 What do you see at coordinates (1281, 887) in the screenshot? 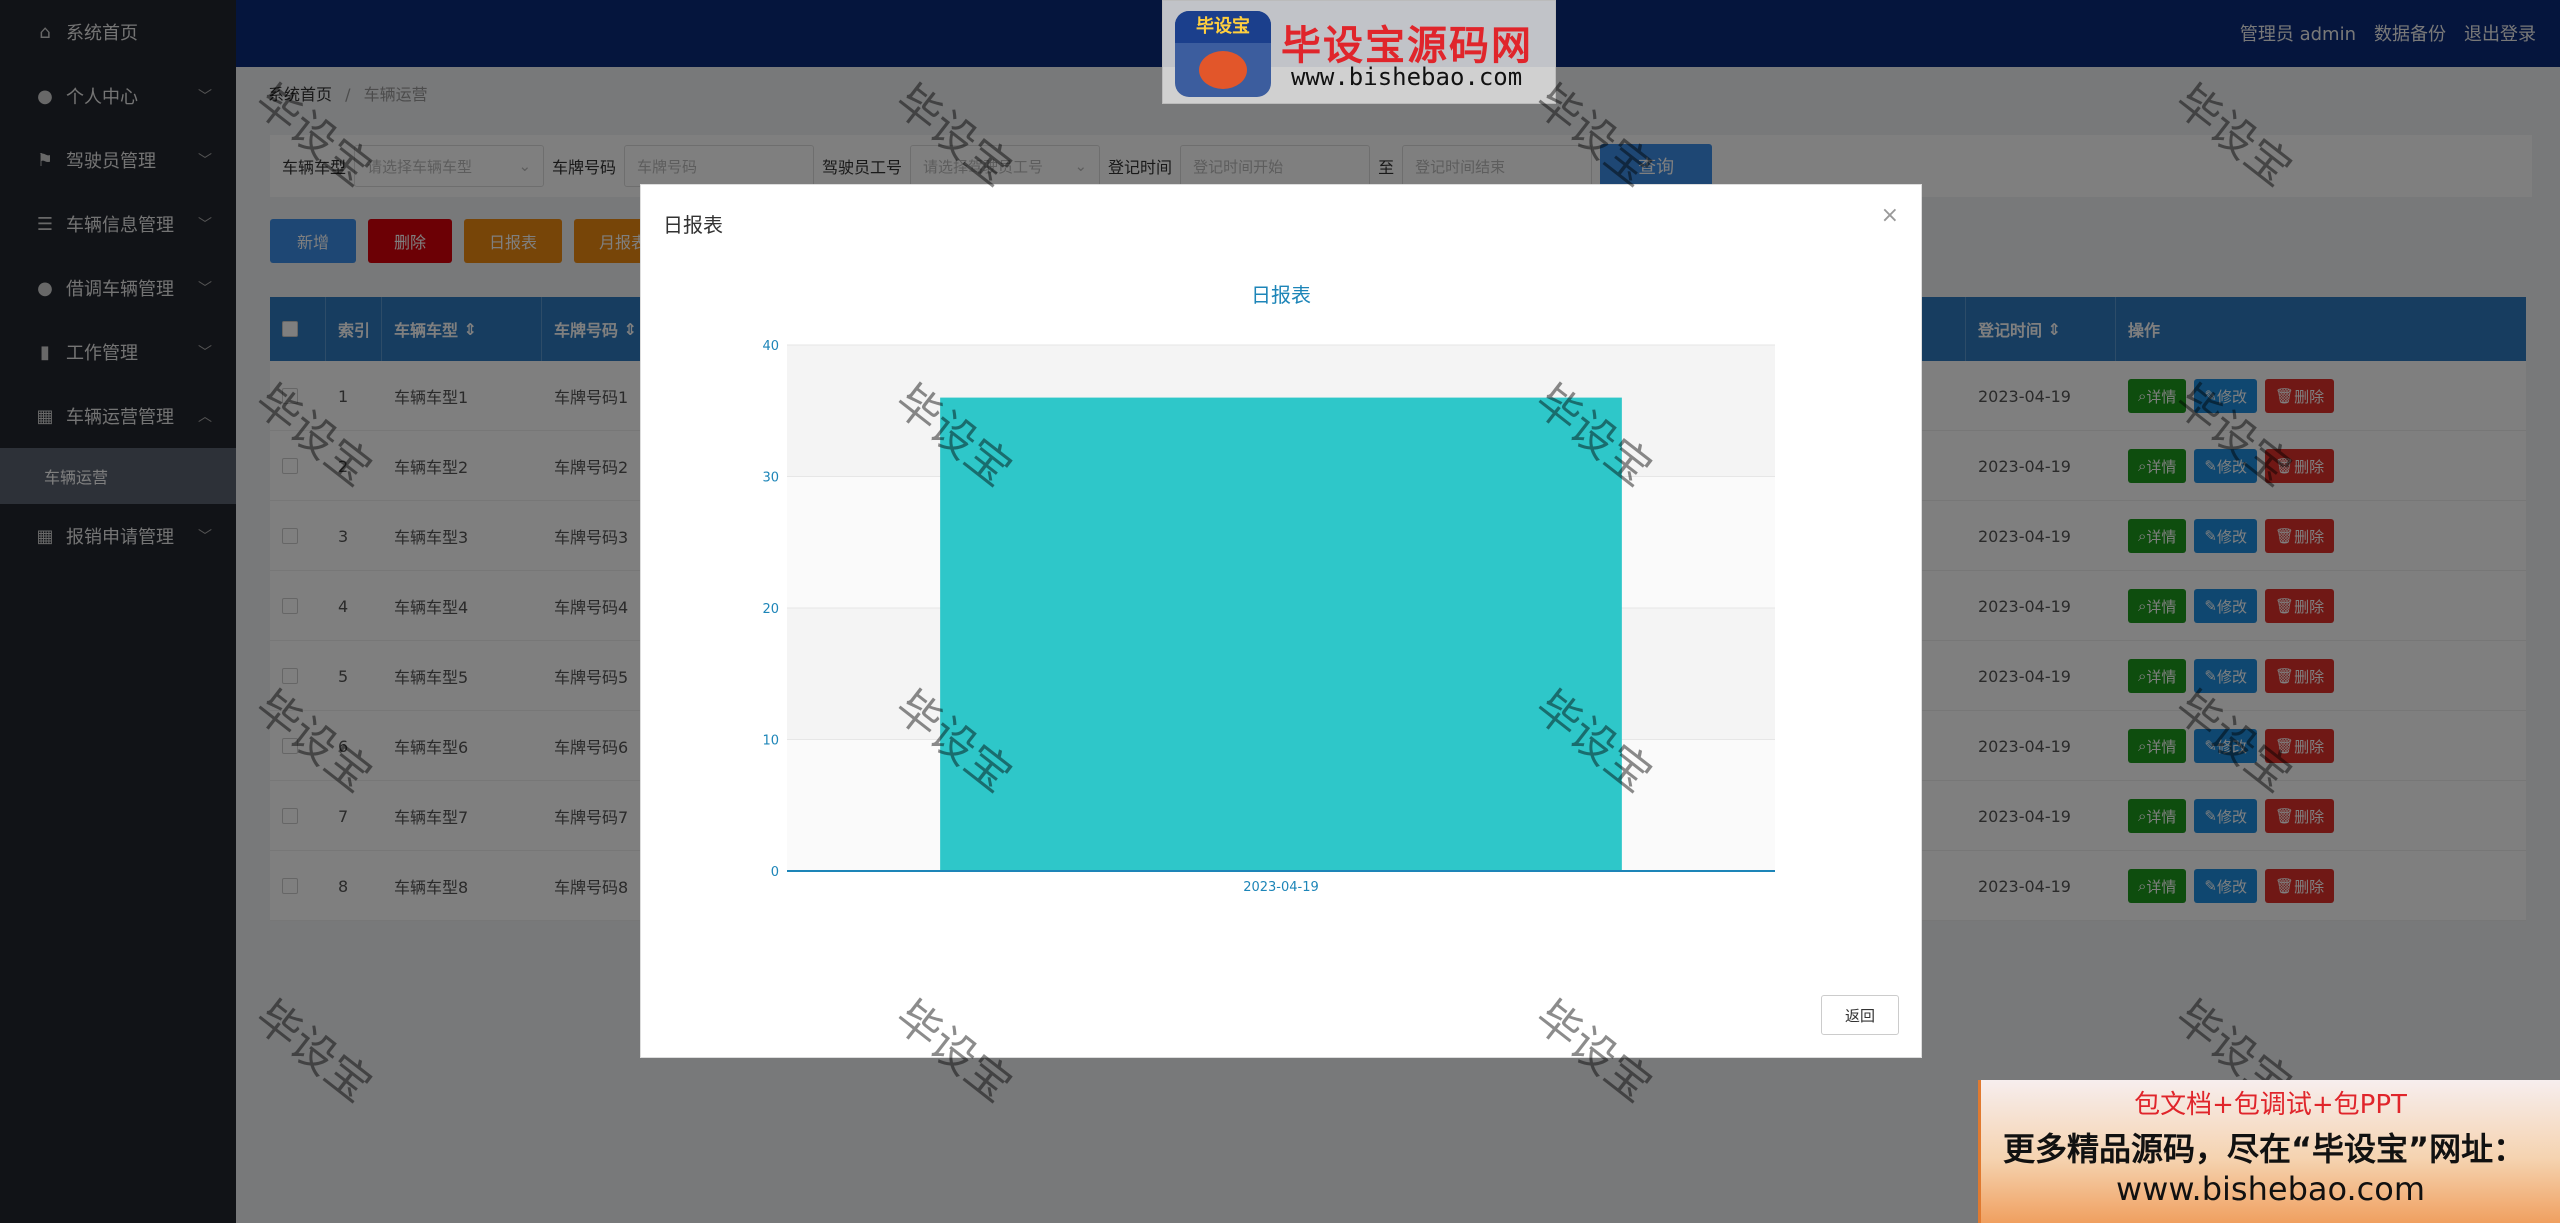
I see `x-tick-label: 2023-04-19` at bounding box center [1281, 887].